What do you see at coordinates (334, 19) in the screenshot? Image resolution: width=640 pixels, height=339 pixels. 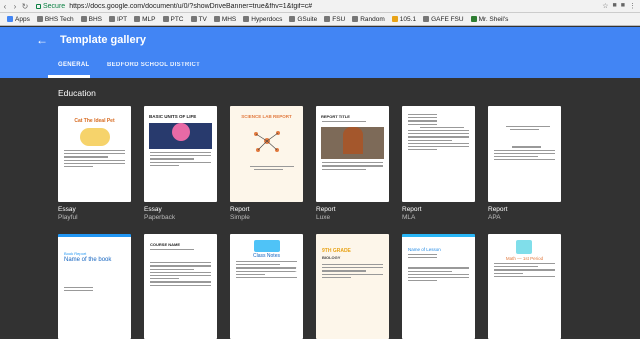 I see `bookmark-item: FSU` at bounding box center [334, 19].